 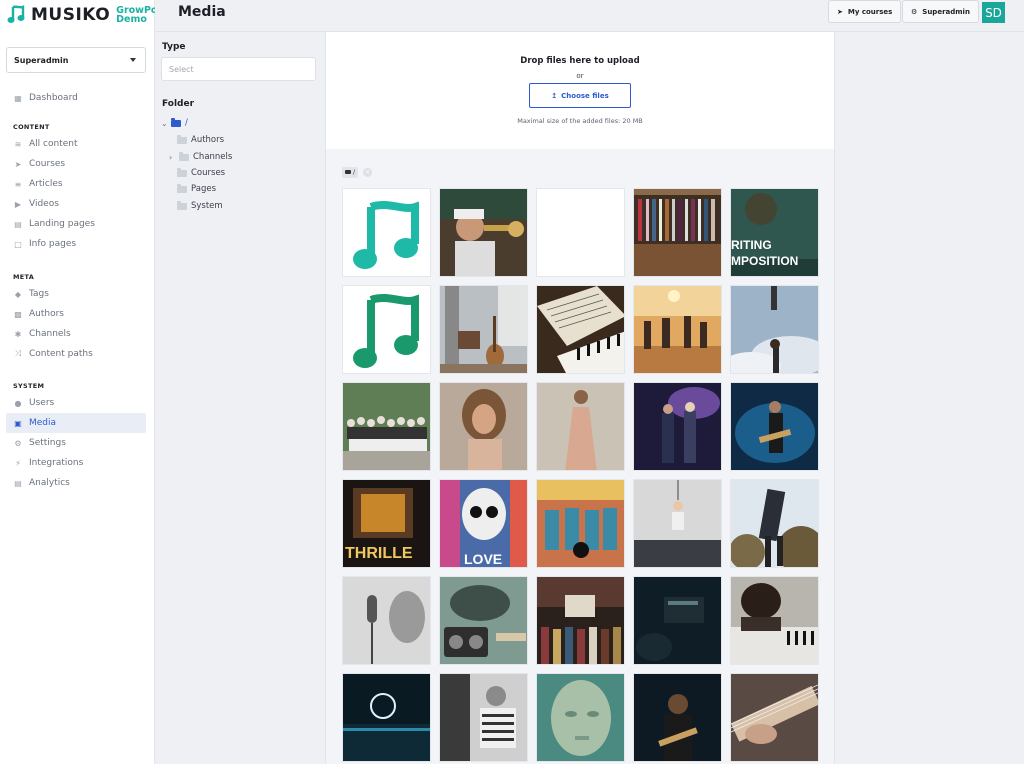 What do you see at coordinates (386, 232) in the screenshot?
I see `media-item-logo-teal` at bounding box center [386, 232].